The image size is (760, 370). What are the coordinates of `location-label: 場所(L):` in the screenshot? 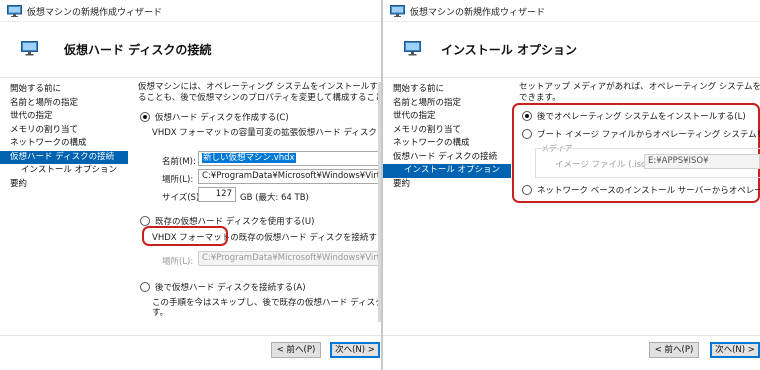 It's located at (178, 180).